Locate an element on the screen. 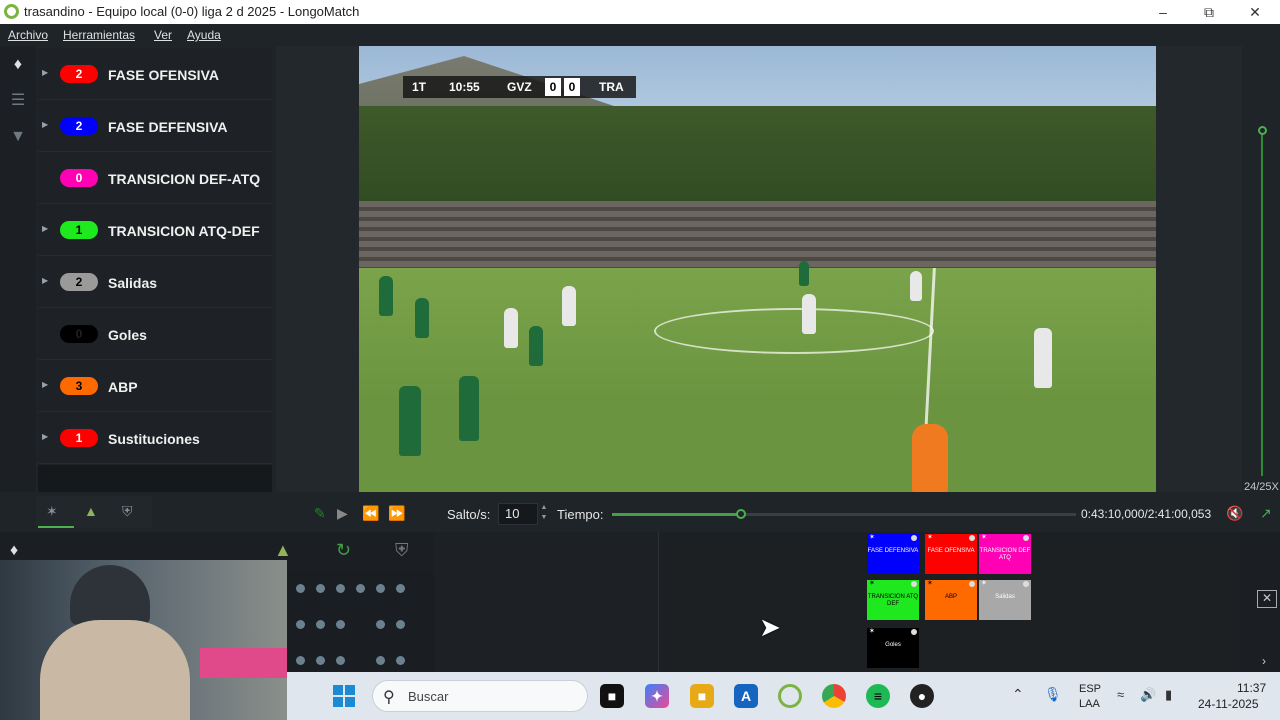 The width and height of the screenshot is (1280, 720). wifi-icon: ≈ is located at coordinates (1120, 694).